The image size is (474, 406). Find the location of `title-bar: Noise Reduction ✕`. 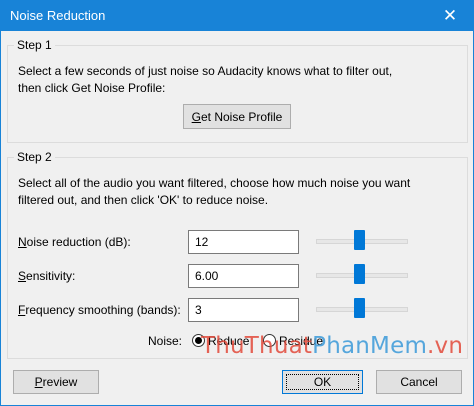

title-bar: Noise Reduction ✕ is located at coordinates (237, 16).